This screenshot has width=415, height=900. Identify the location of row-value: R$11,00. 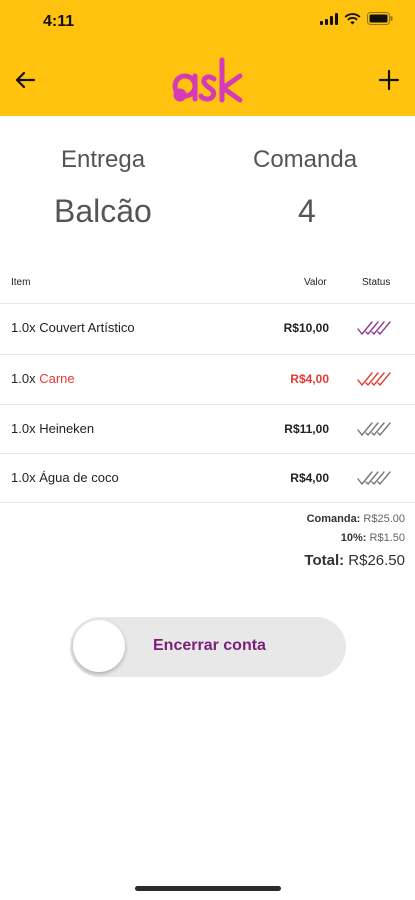
(306, 429).